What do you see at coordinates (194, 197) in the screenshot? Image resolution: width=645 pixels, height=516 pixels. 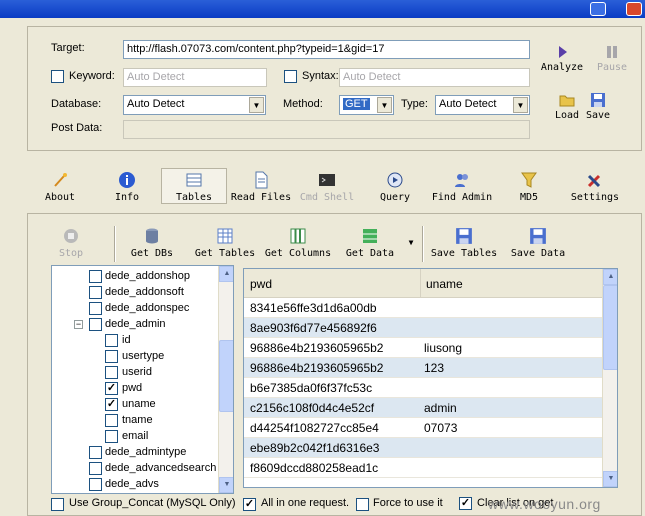 I see `tab-tables-label: Tables` at bounding box center [194, 197].